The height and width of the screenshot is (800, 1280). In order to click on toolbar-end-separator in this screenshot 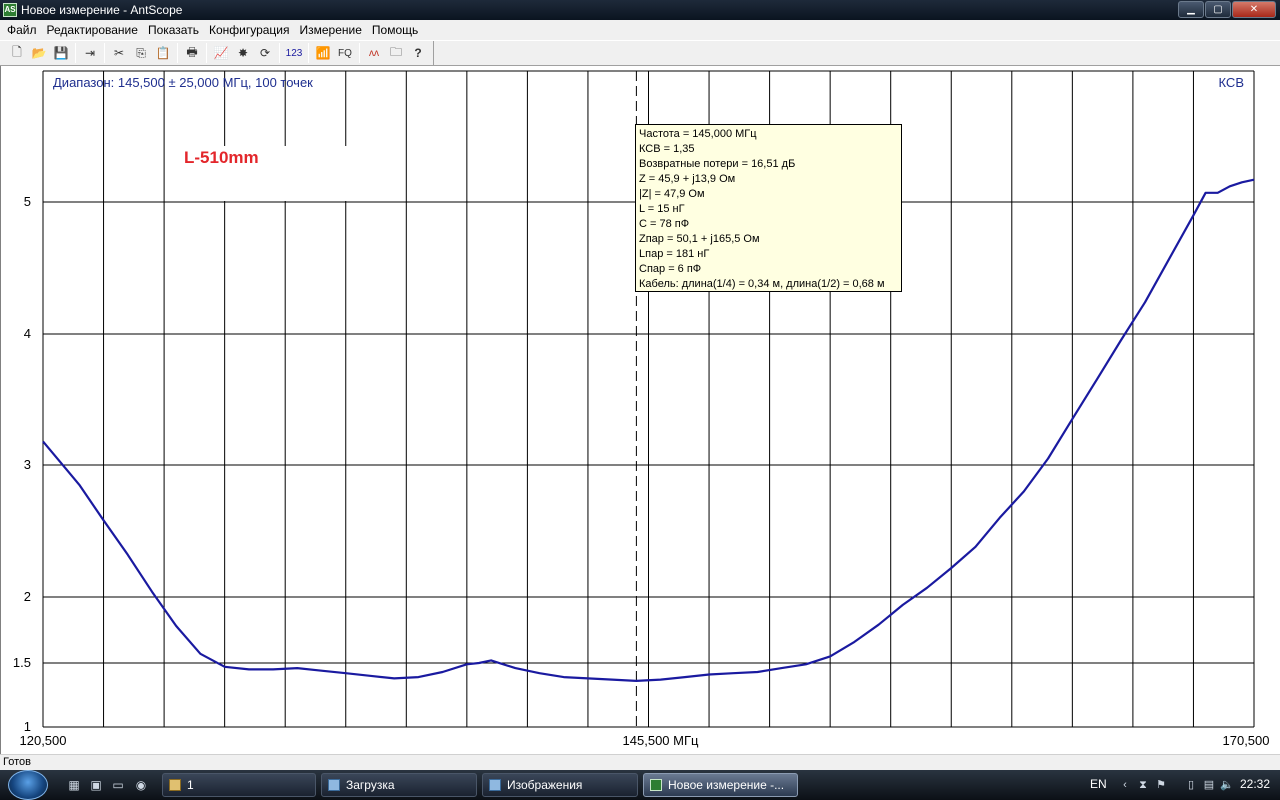, I will do `click(433, 53)`.